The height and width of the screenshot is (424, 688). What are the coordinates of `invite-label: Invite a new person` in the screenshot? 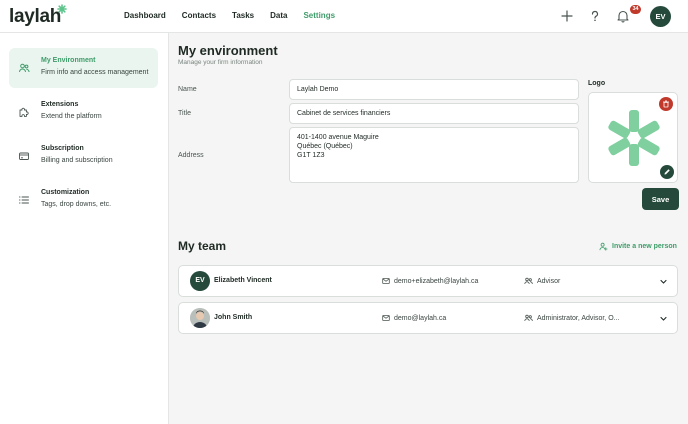 It's located at (644, 246).